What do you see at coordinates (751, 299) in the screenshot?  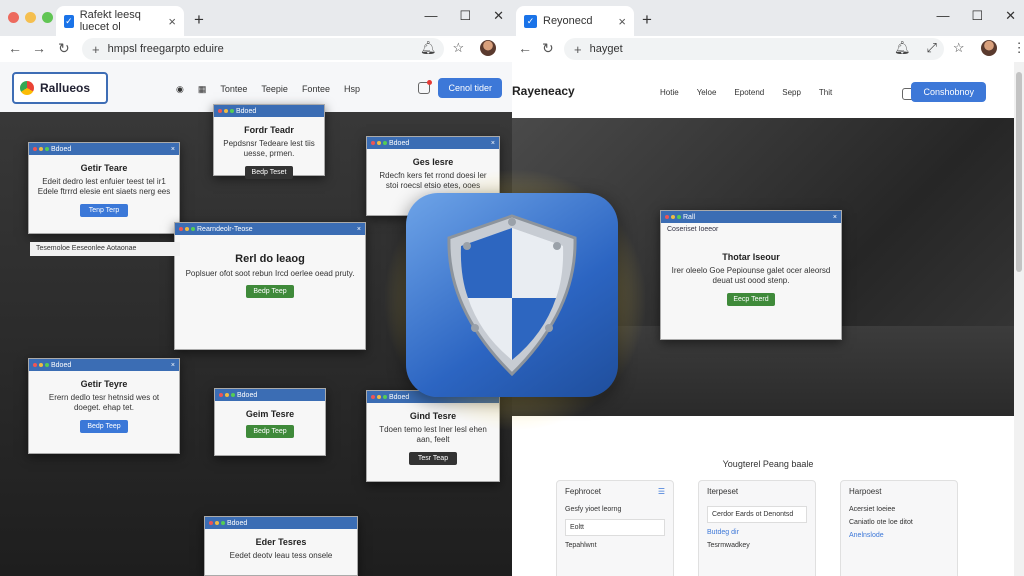 I see `popup-button: Eecp Teerd` at bounding box center [751, 299].